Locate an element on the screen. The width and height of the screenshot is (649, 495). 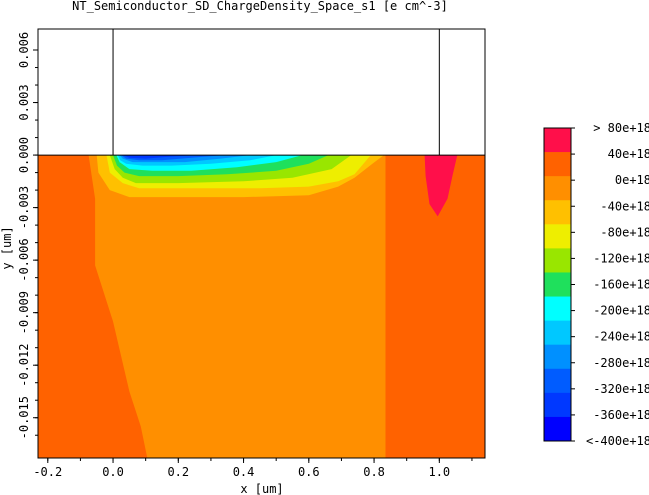
colorbar-label: -360e+18 is located at coordinates (621, 415).